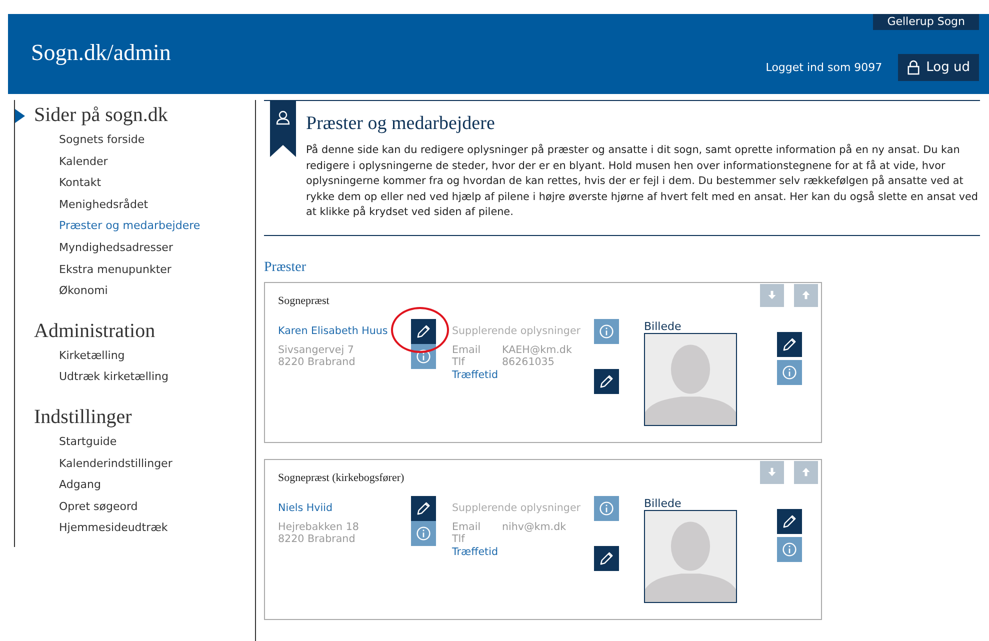  I want to click on site-title: Sogn.dk/admin, so click(89, 54).